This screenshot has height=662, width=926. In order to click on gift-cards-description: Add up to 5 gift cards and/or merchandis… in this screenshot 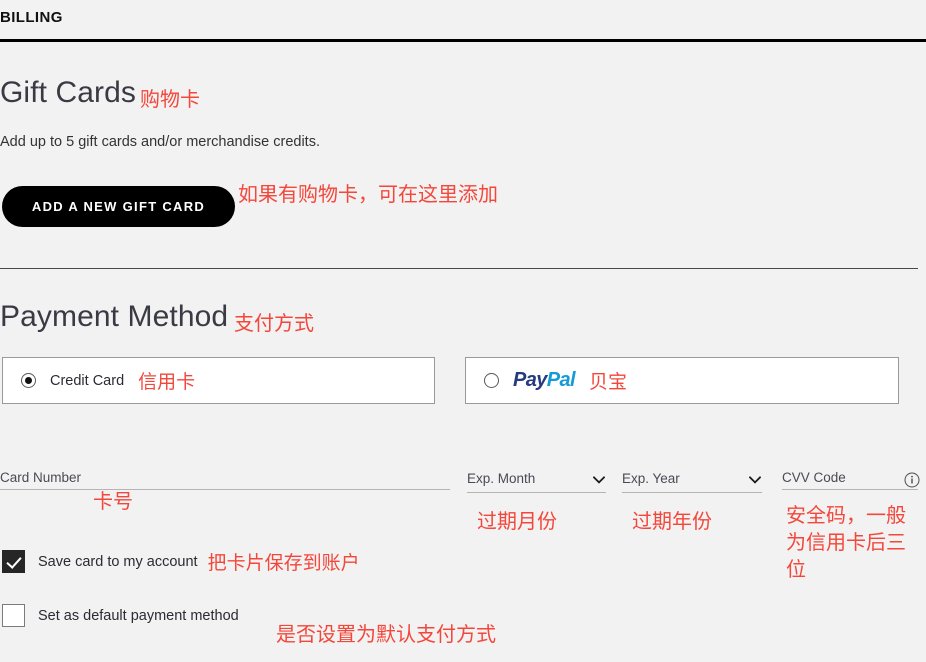, I will do `click(160, 142)`.